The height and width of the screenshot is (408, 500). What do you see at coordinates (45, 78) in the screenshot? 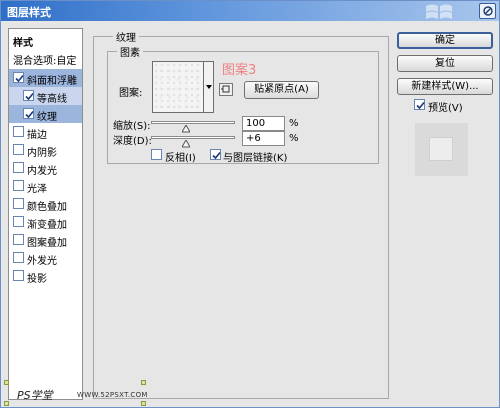
I see `bevel-emboss-item: 斜面和浮雕` at bounding box center [45, 78].